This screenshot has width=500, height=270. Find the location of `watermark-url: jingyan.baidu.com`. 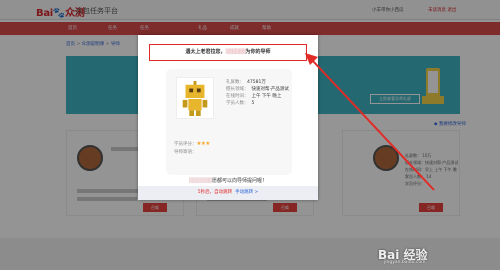

watermark-url: jingyan.baidu.com is located at coordinates (405, 262).